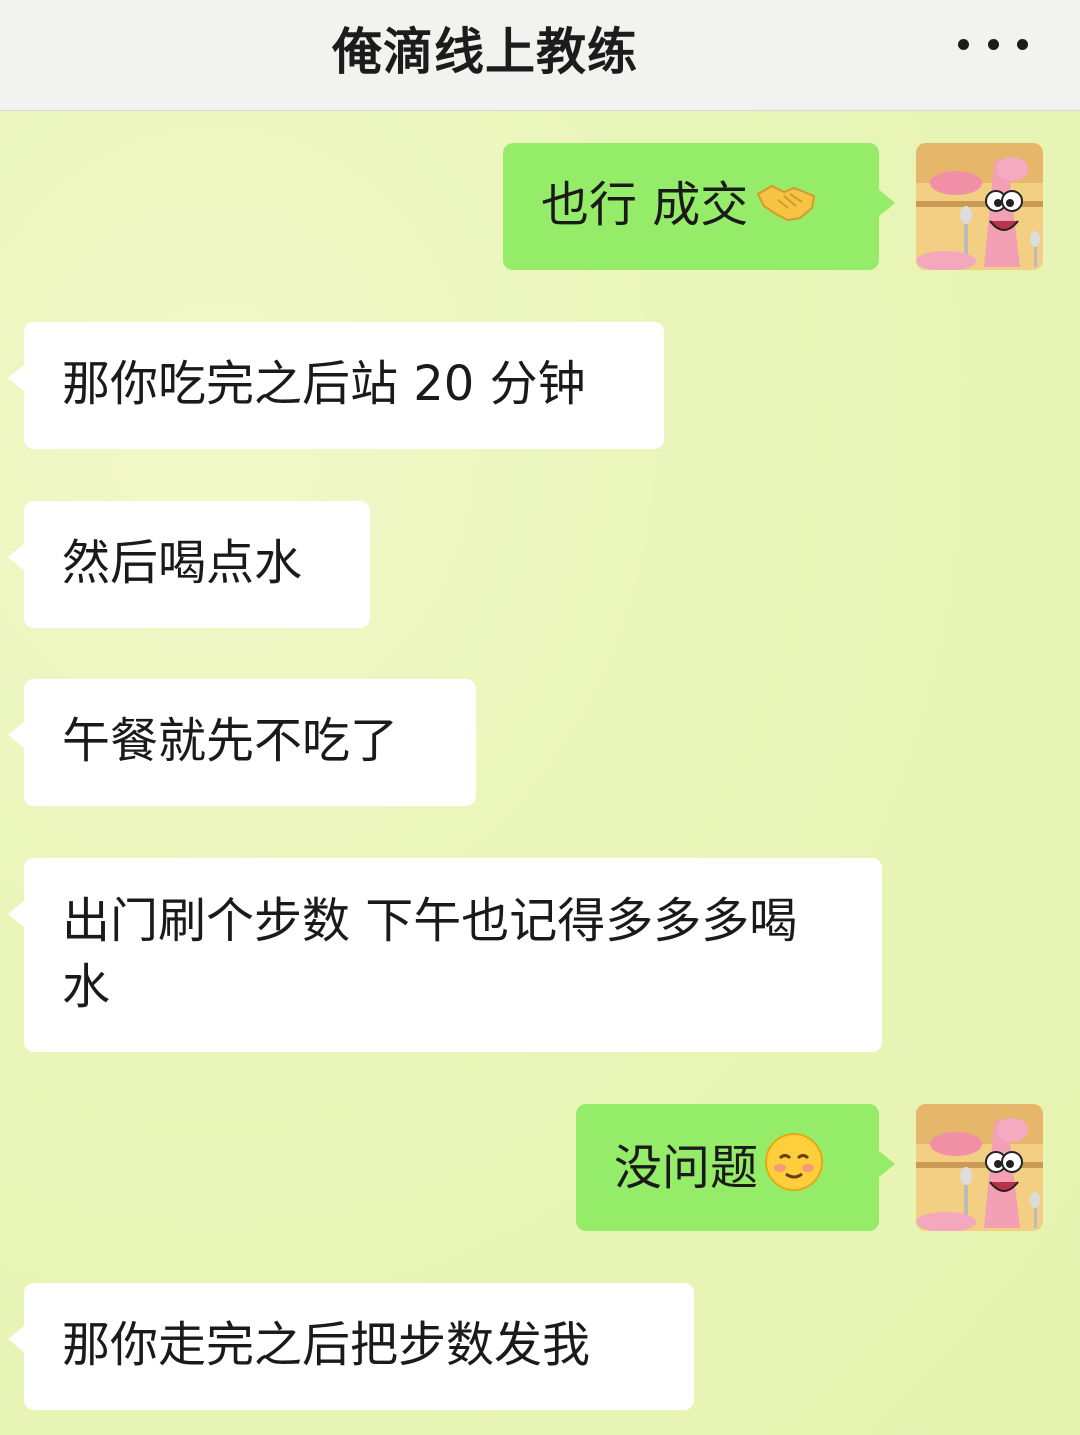 Image resolution: width=1080 pixels, height=1435 pixels. I want to click on chat-header: 俺滴线上教练, so click(540, 55).